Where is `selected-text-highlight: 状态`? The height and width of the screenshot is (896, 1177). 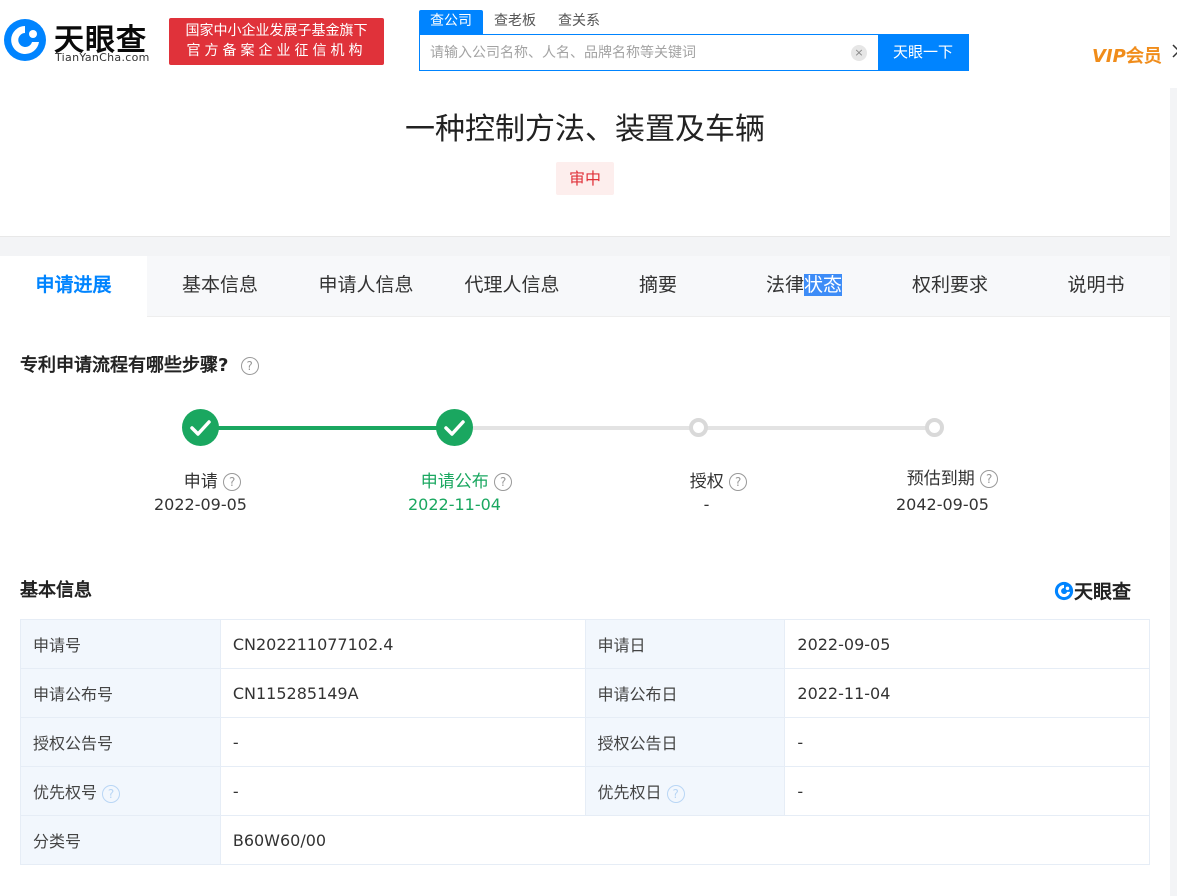 selected-text-highlight: 状态 is located at coordinates (823, 285).